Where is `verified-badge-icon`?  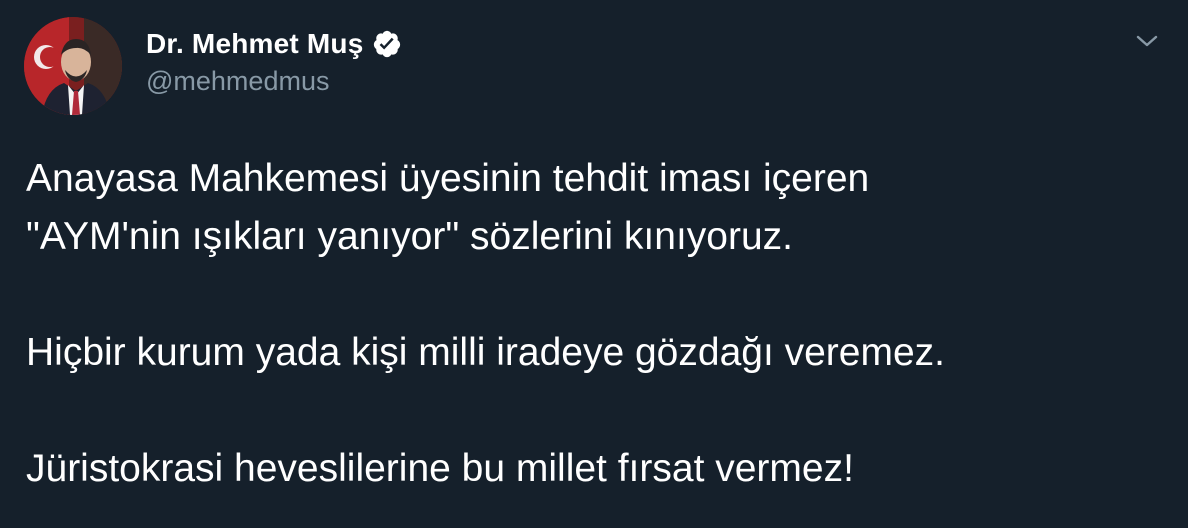 verified-badge-icon is located at coordinates (387, 44).